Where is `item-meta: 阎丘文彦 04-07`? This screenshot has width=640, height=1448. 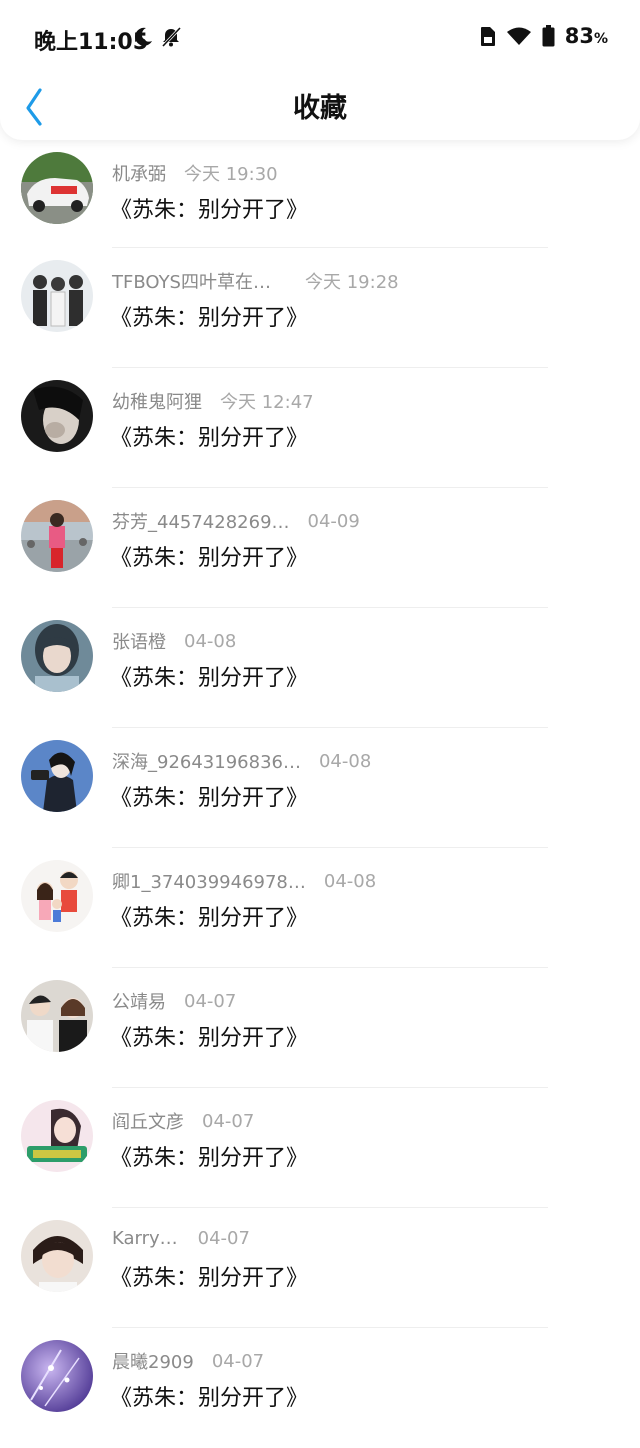
item-meta: 阎丘文彦 04-07 is located at coordinates (183, 1121).